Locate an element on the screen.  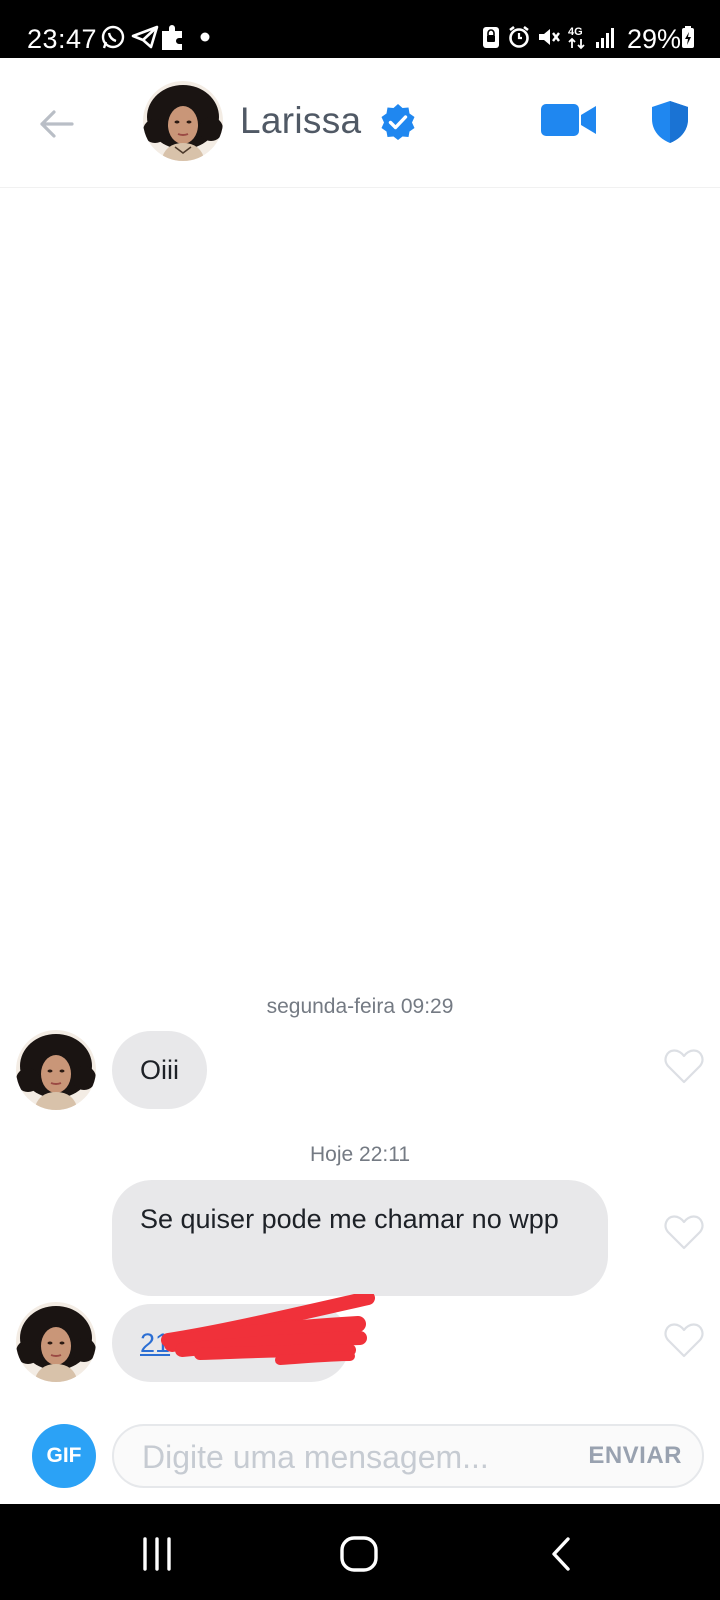
chat-header: Larissa is located at coordinates (360, 123).